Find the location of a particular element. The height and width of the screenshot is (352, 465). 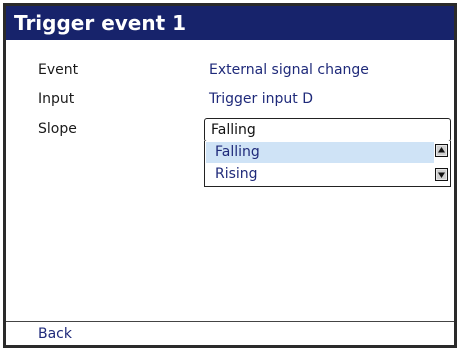

event-label: Event is located at coordinates (58, 70).